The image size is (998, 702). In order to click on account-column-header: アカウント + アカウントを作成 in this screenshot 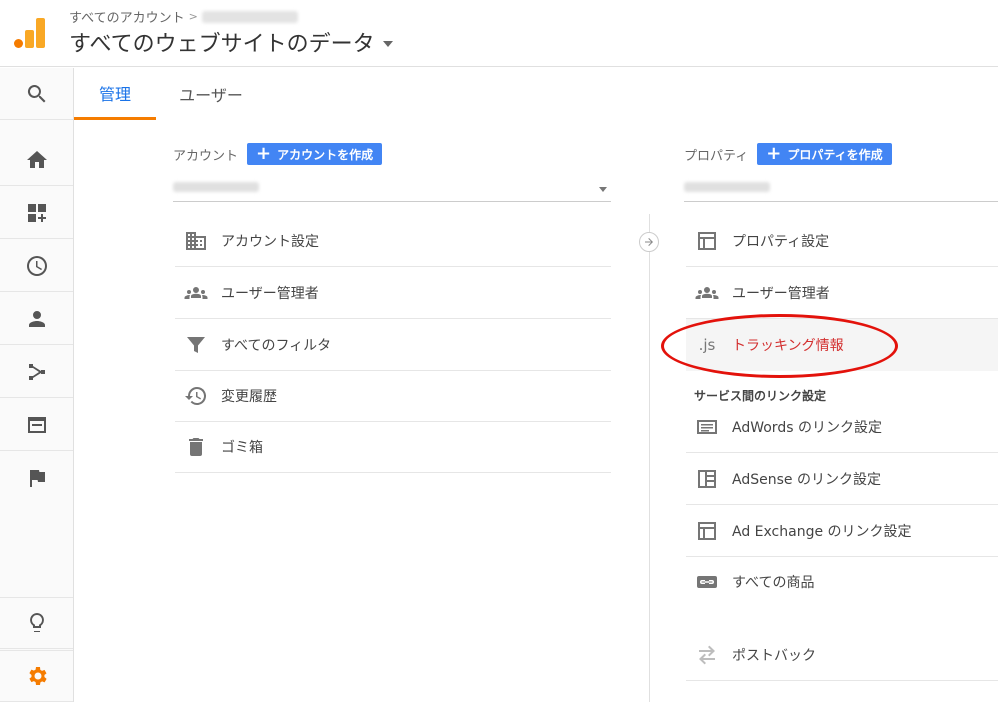, I will do `click(278, 154)`.